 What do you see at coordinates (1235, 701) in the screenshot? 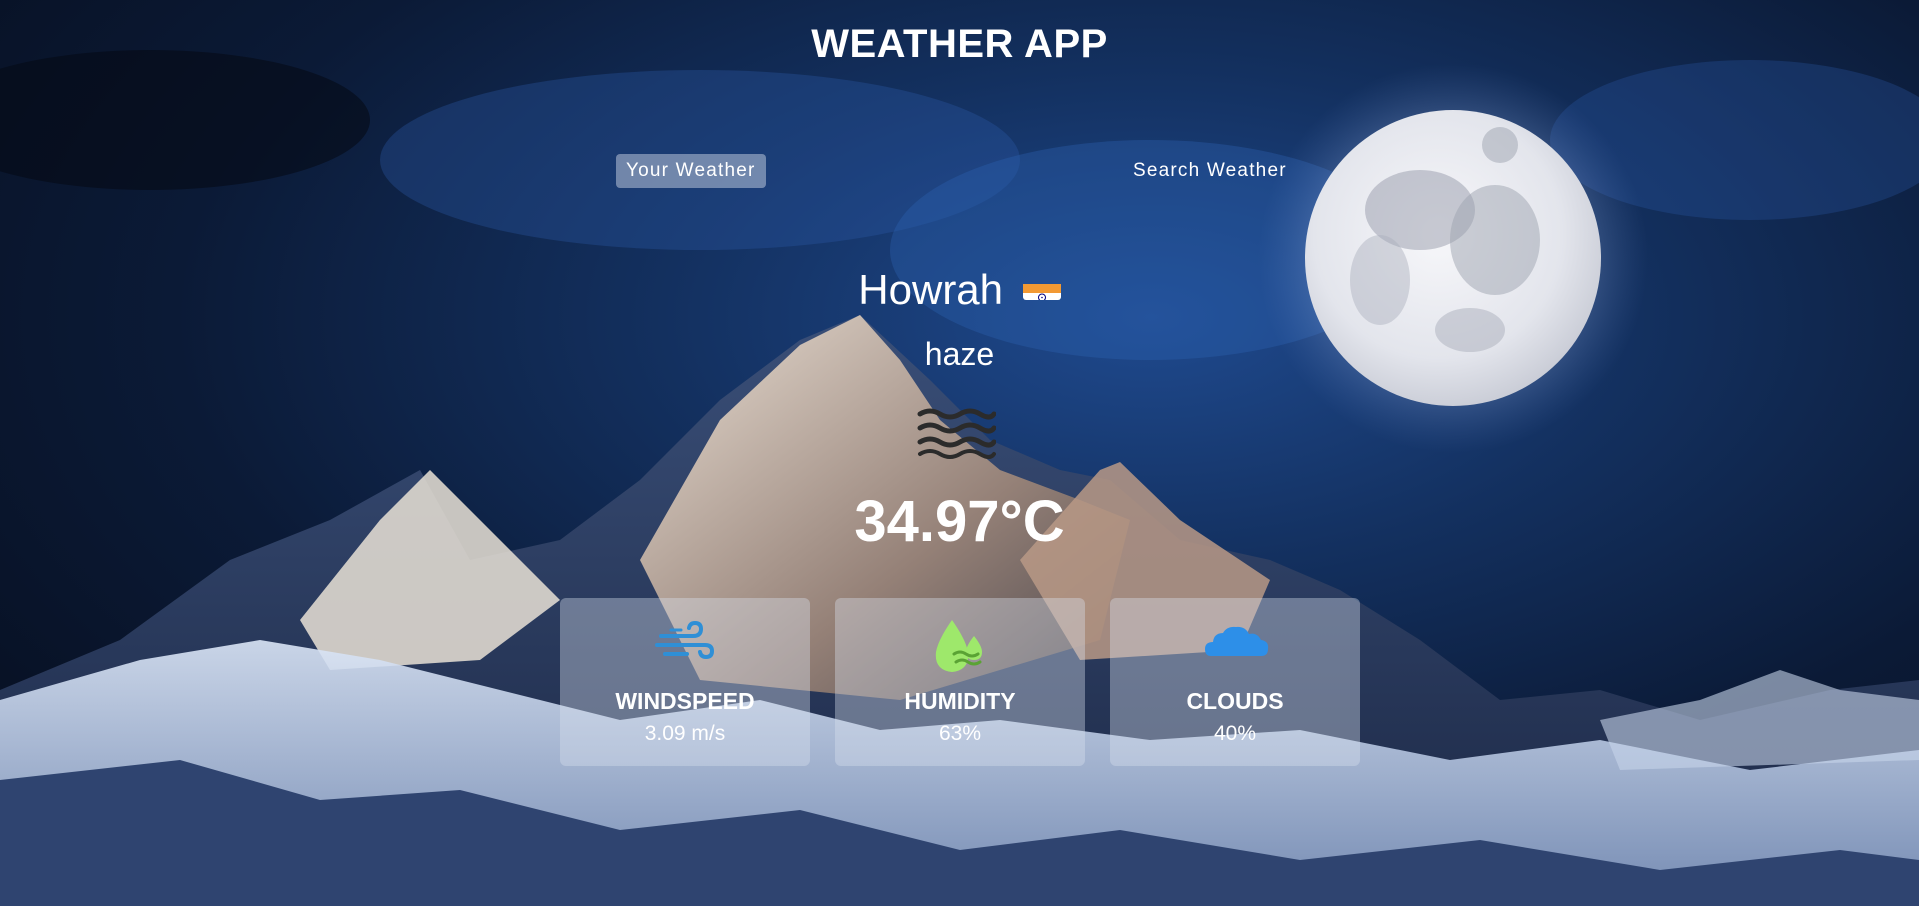
I see `clouds-label: CLOUDS` at bounding box center [1235, 701].